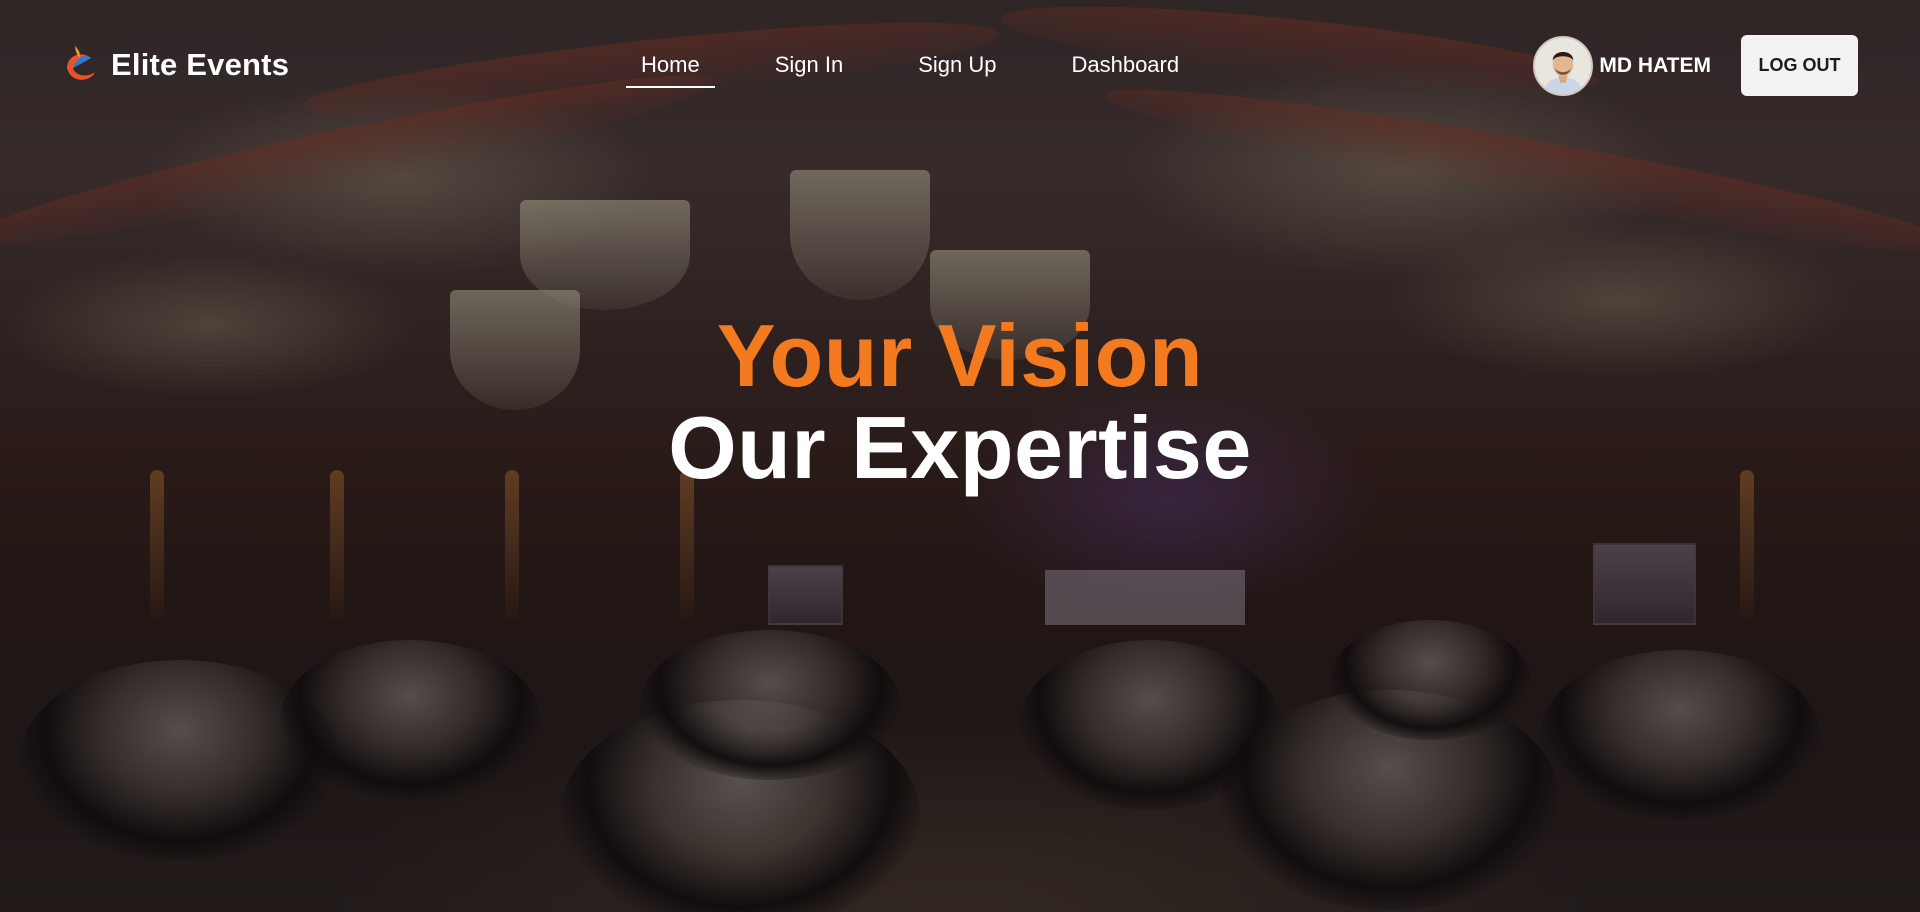  I want to click on main-nav: Home Sign In Sign Up Dashboard, so click(932, 72).